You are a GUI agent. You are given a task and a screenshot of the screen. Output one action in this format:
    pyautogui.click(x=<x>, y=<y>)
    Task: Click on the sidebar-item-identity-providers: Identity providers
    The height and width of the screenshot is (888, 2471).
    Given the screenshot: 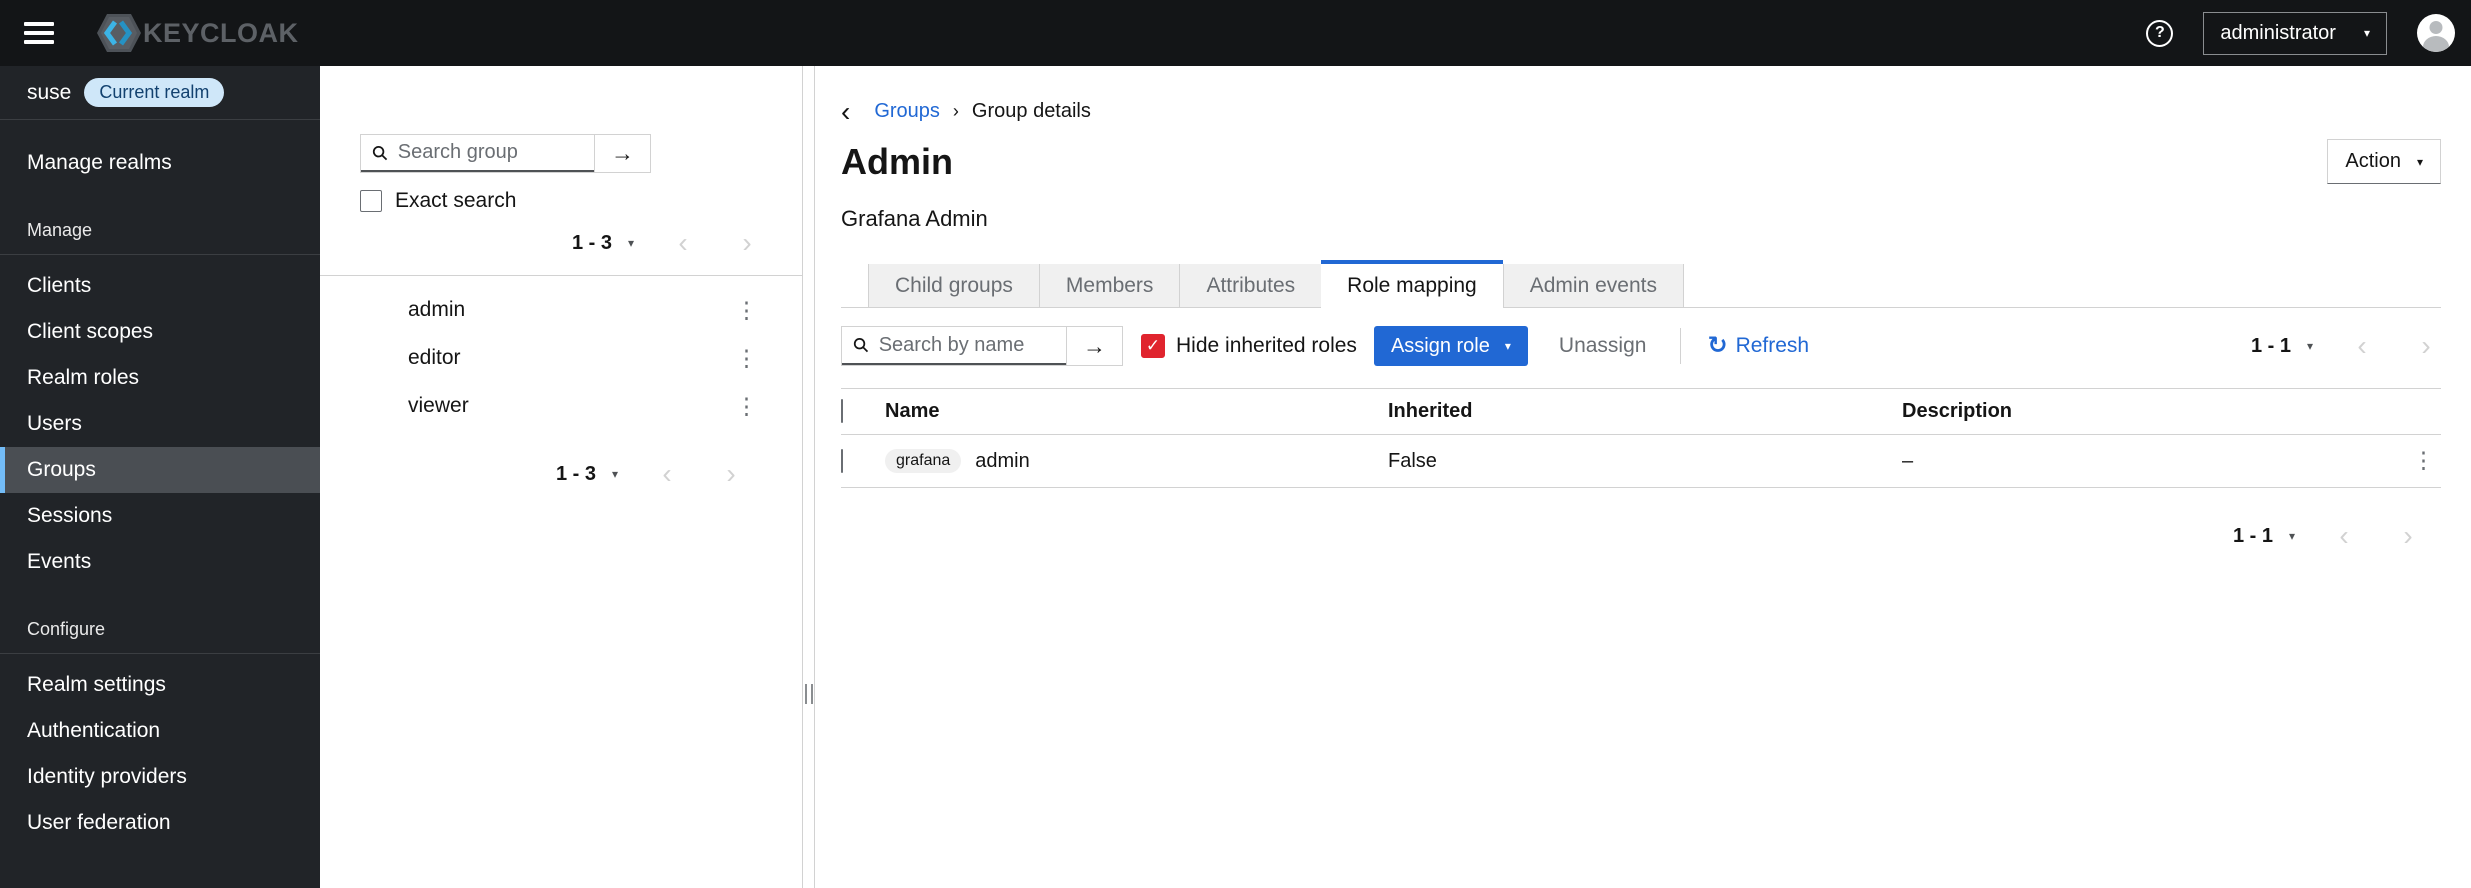 What is the action you would take?
    pyautogui.click(x=160, y=777)
    